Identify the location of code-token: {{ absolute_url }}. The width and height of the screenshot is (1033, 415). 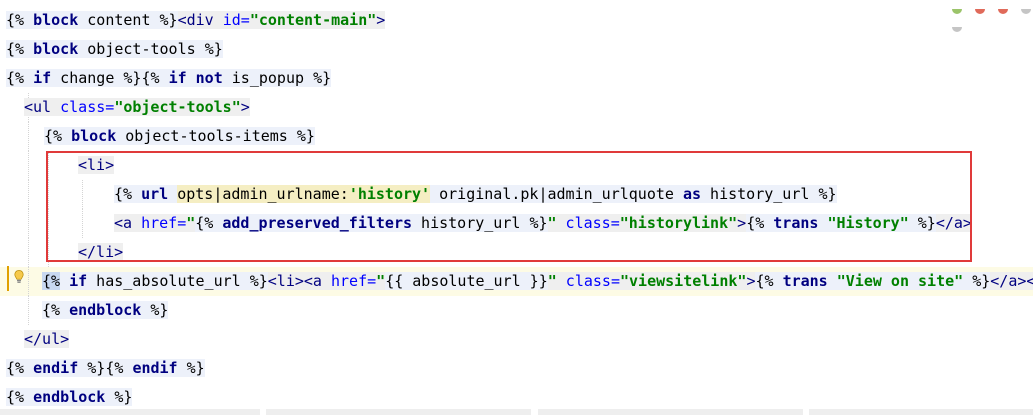
(466, 281).